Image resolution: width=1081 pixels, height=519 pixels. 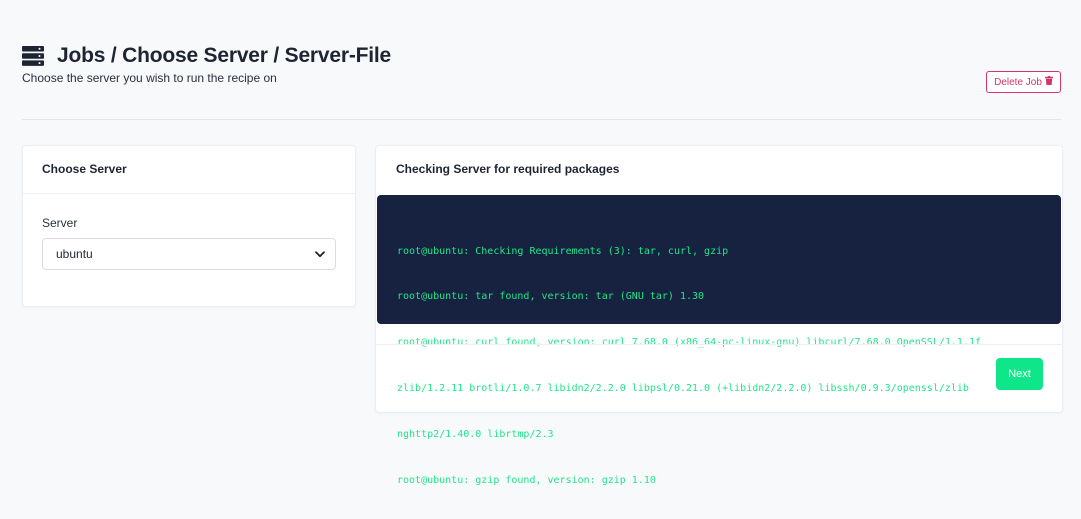 I want to click on server-icon, so click(x=33, y=56).